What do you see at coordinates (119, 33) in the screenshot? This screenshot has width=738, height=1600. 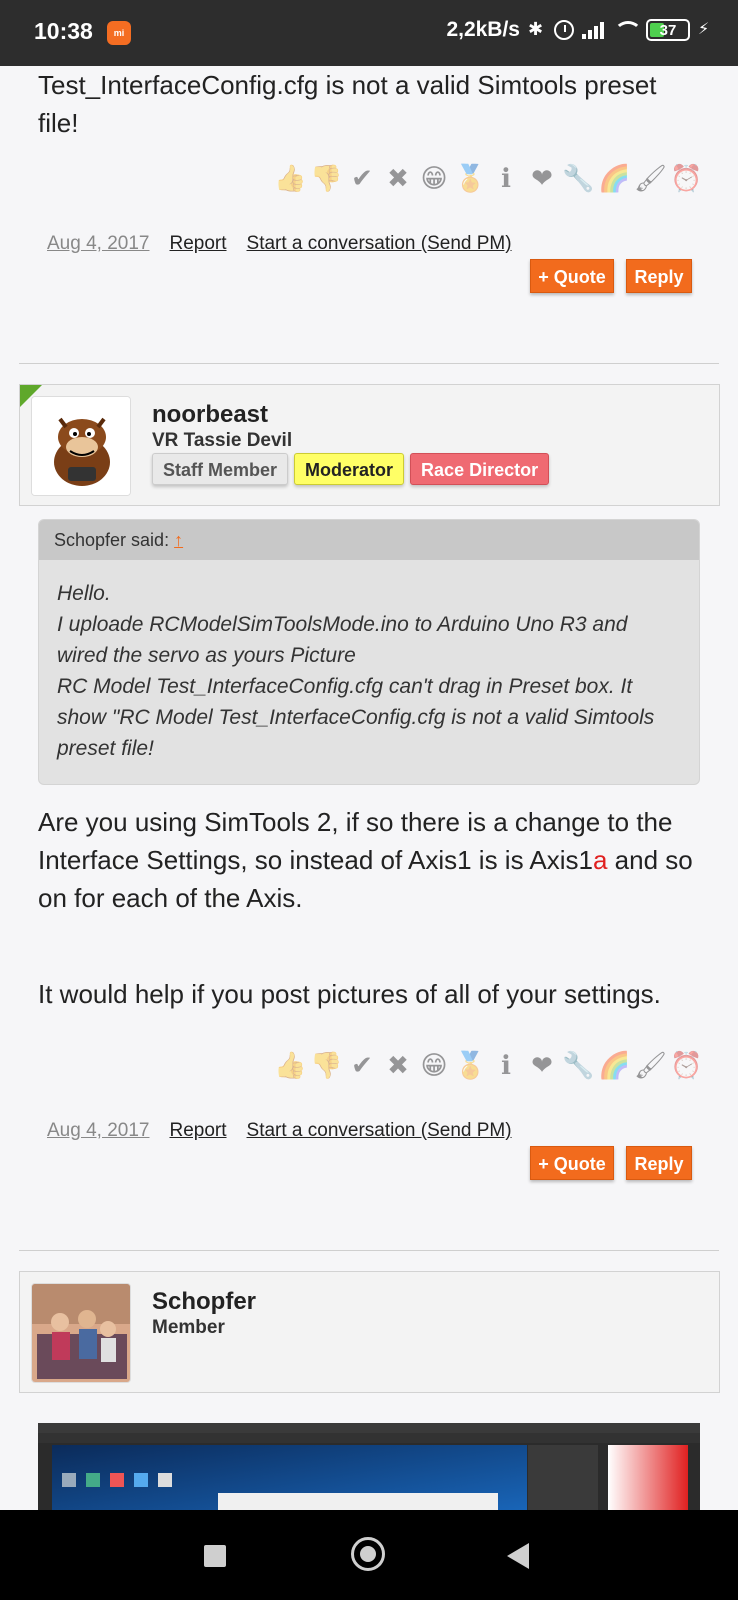 I see `mi-app-icon: mi` at bounding box center [119, 33].